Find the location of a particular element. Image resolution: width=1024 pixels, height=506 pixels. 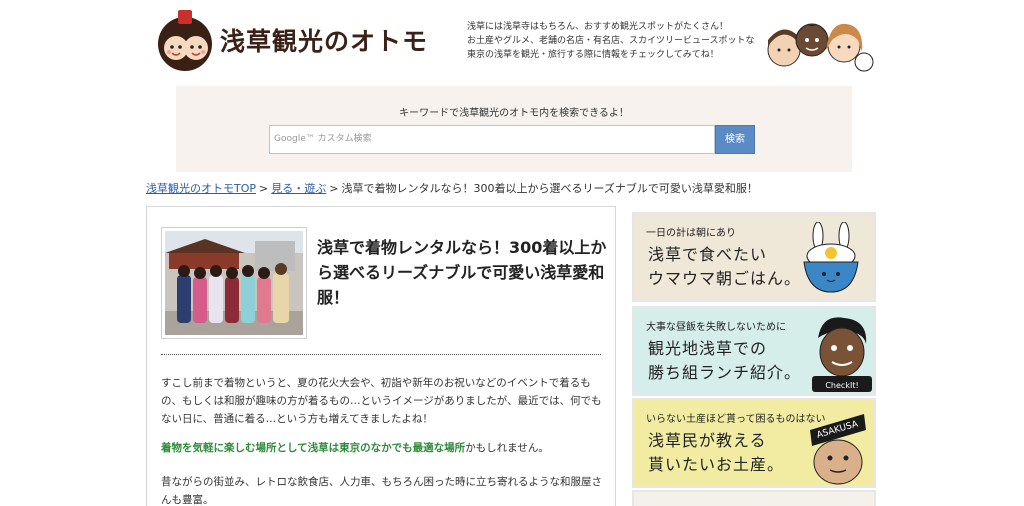

site-title: 浅草観光のオトモ is located at coordinates (324, 40).